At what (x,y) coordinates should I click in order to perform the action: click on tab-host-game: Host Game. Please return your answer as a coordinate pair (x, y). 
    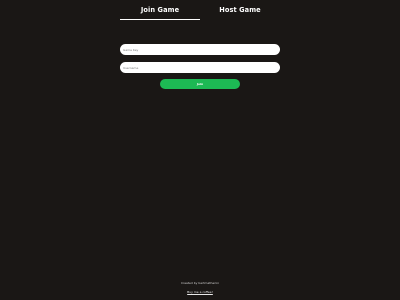
    Looking at the image, I should click on (240, 12).